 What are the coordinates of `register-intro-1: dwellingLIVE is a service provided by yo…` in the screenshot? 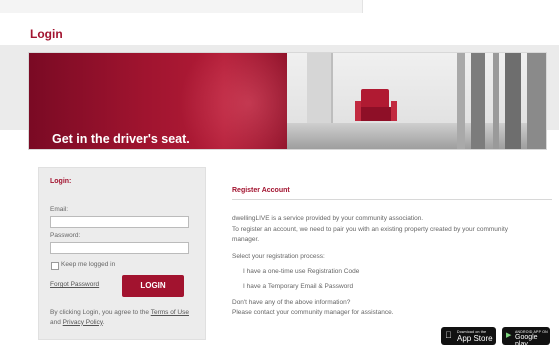 It's located at (328, 218).